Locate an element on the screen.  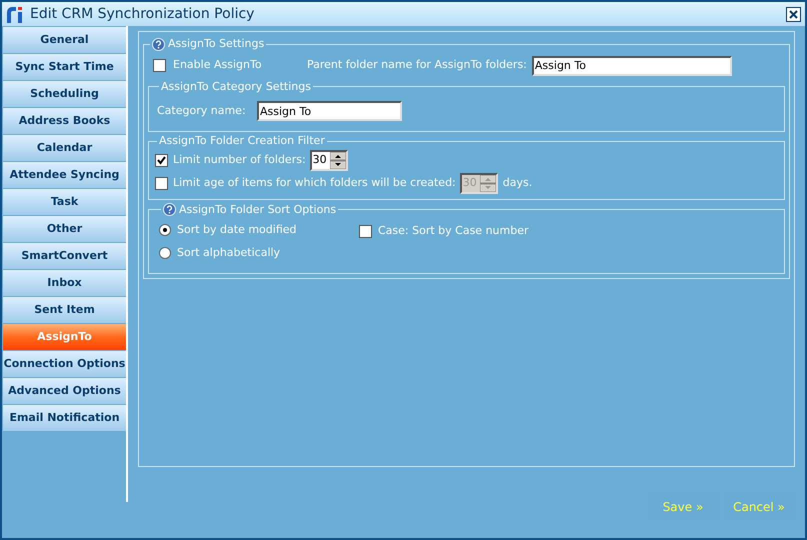
sidebar-tab: Inbox is located at coordinates (64, 283).